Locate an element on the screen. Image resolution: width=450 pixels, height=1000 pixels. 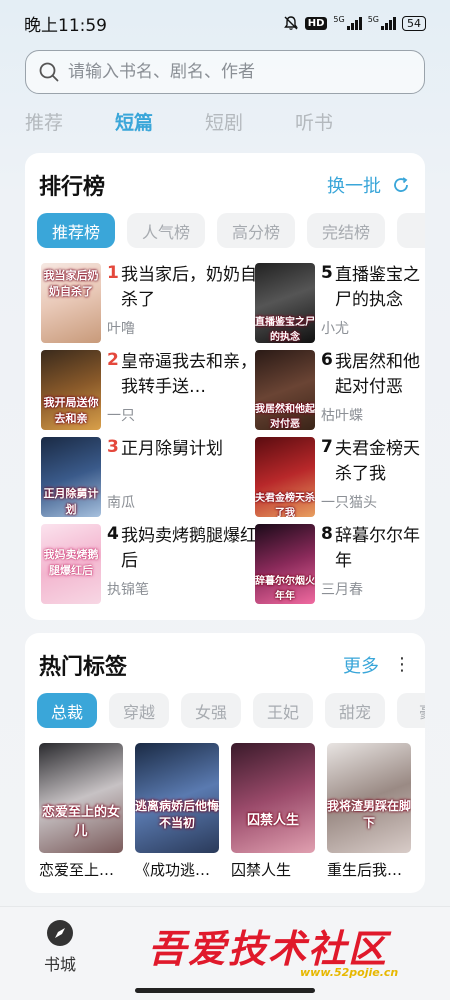
rank-item-5: 直播鉴宝之尸的执念 5 直播鉴宝之尸的执念 小尤 is located at coordinates (352, 305).